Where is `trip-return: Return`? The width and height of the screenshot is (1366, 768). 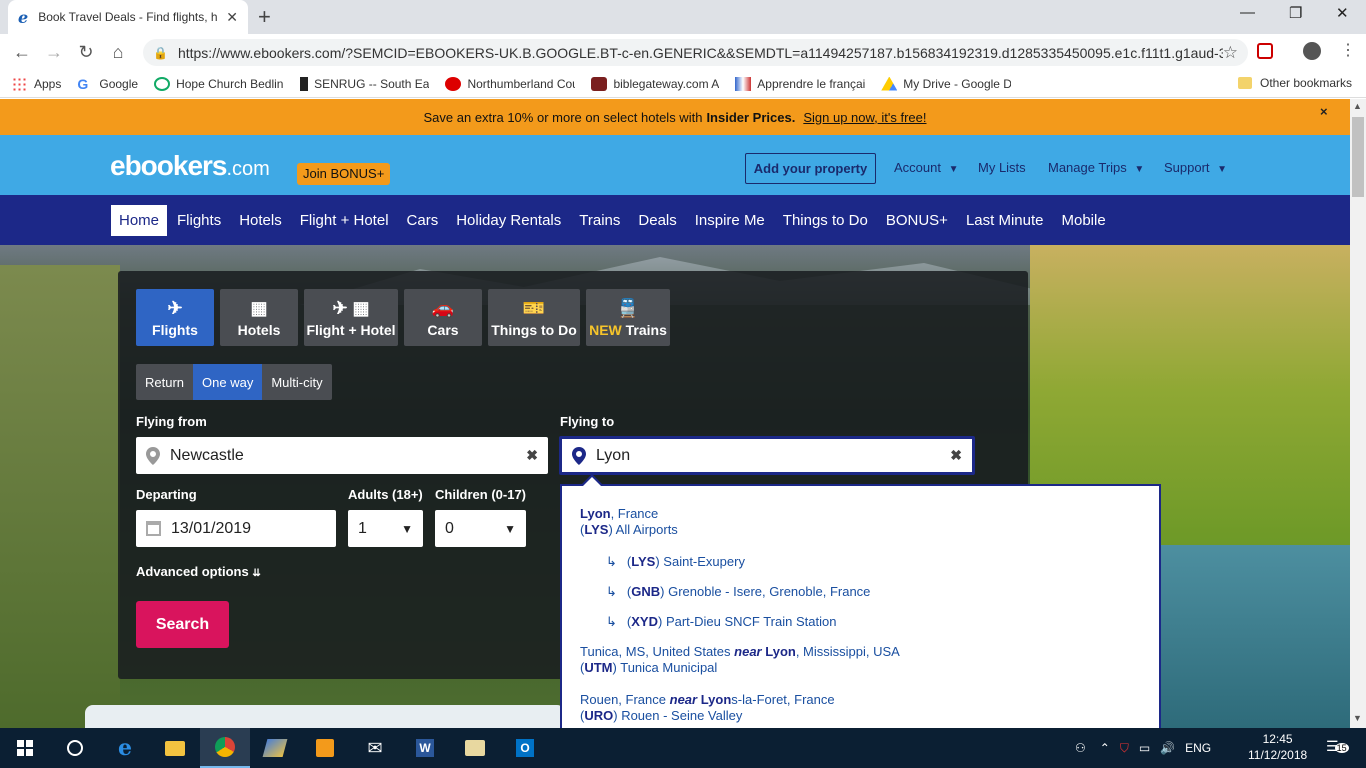 trip-return: Return is located at coordinates (164, 382).